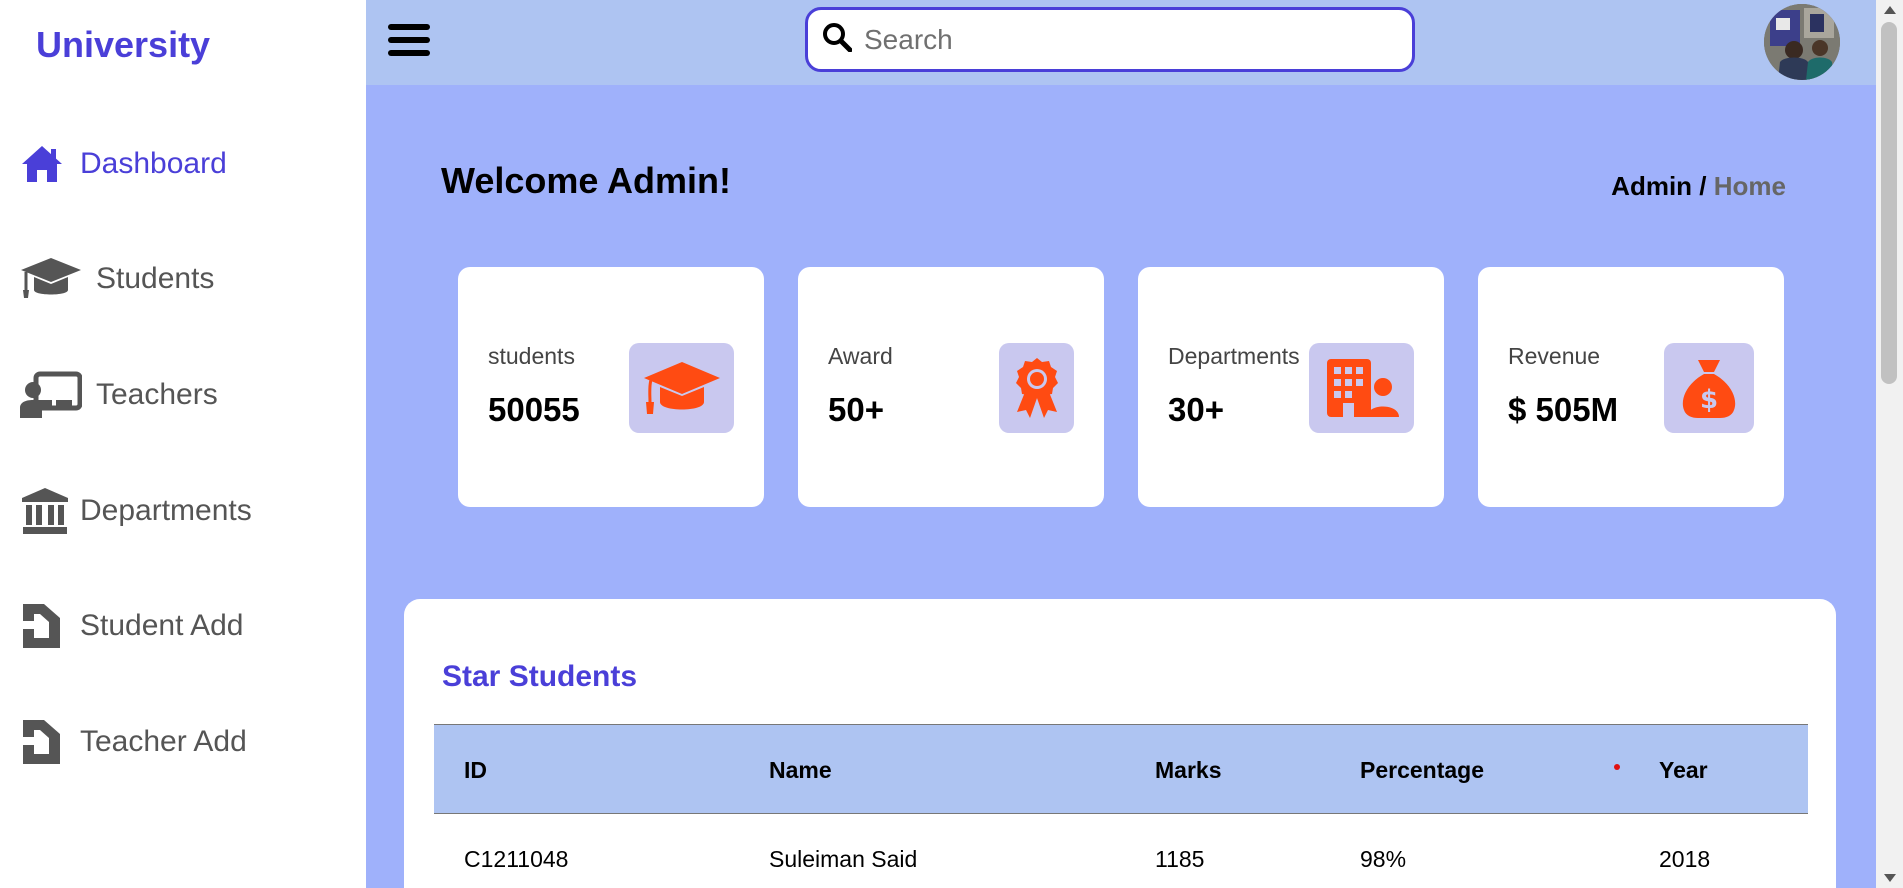 This screenshot has height=888, width=1903. Describe the element at coordinates (1422, 770) in the screenshot. I see `column-header-percentage: Percentage` at that location.